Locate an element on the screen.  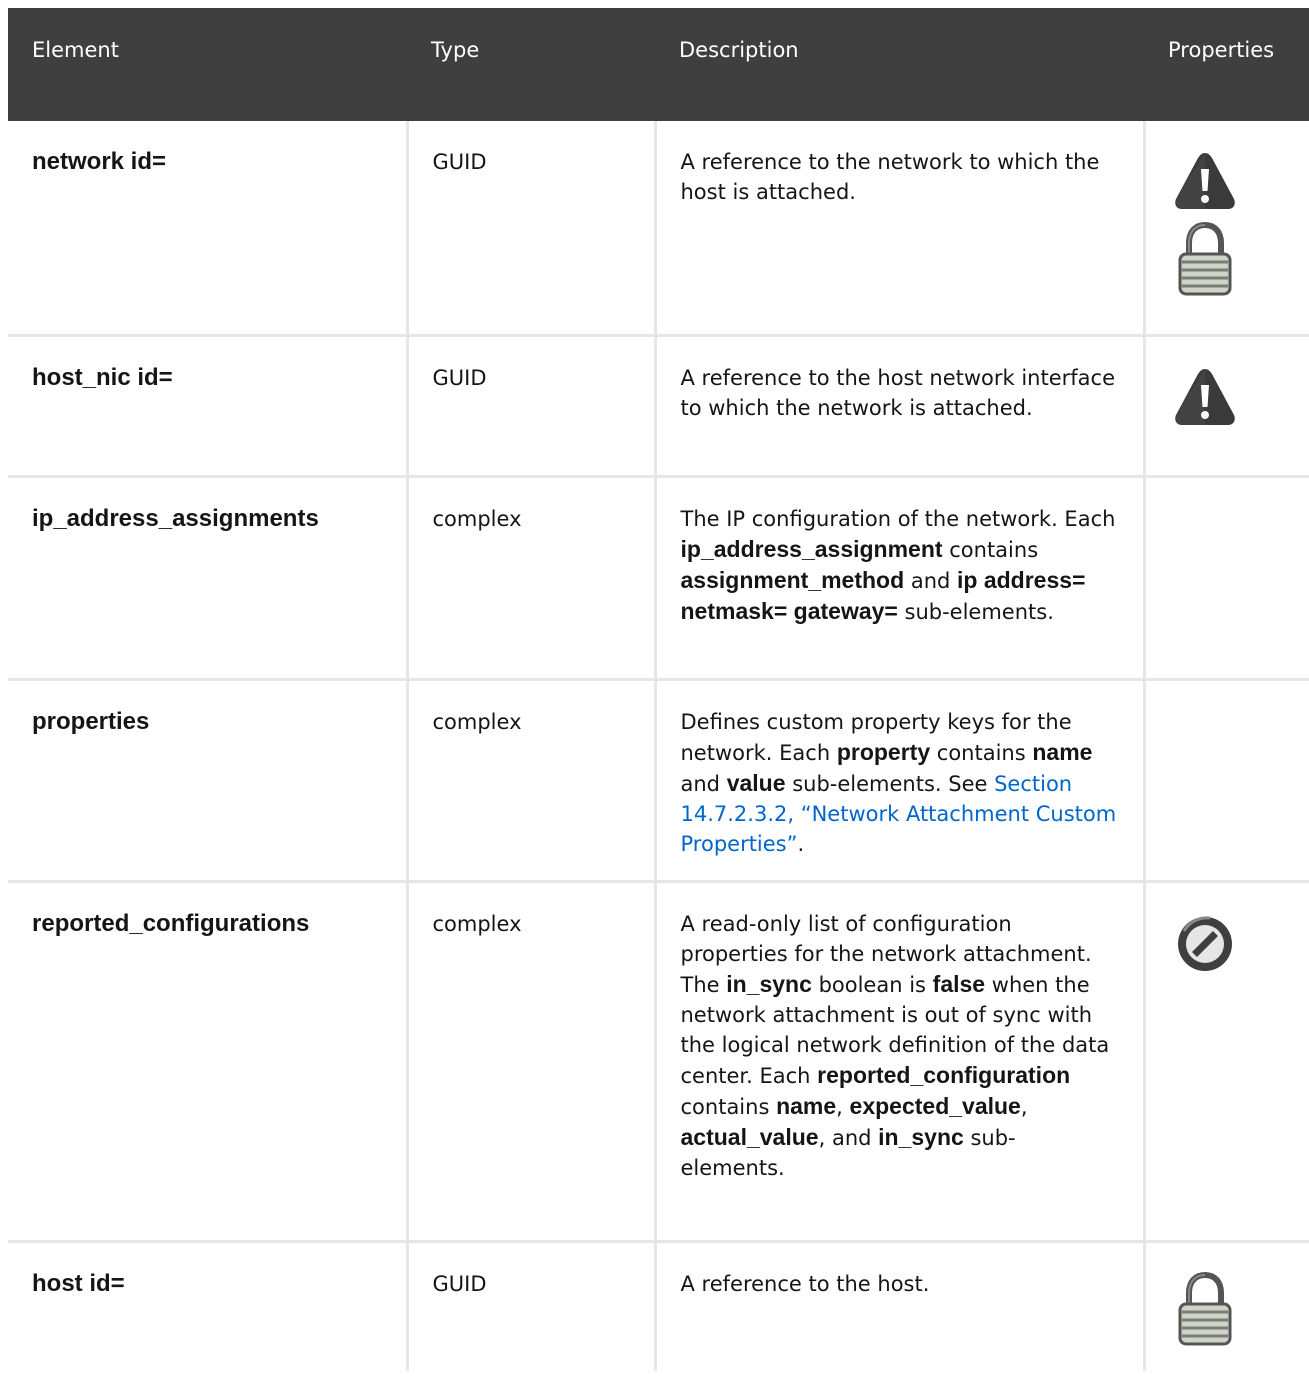
description-term: actual_value is located at coordinates (749, 1136).